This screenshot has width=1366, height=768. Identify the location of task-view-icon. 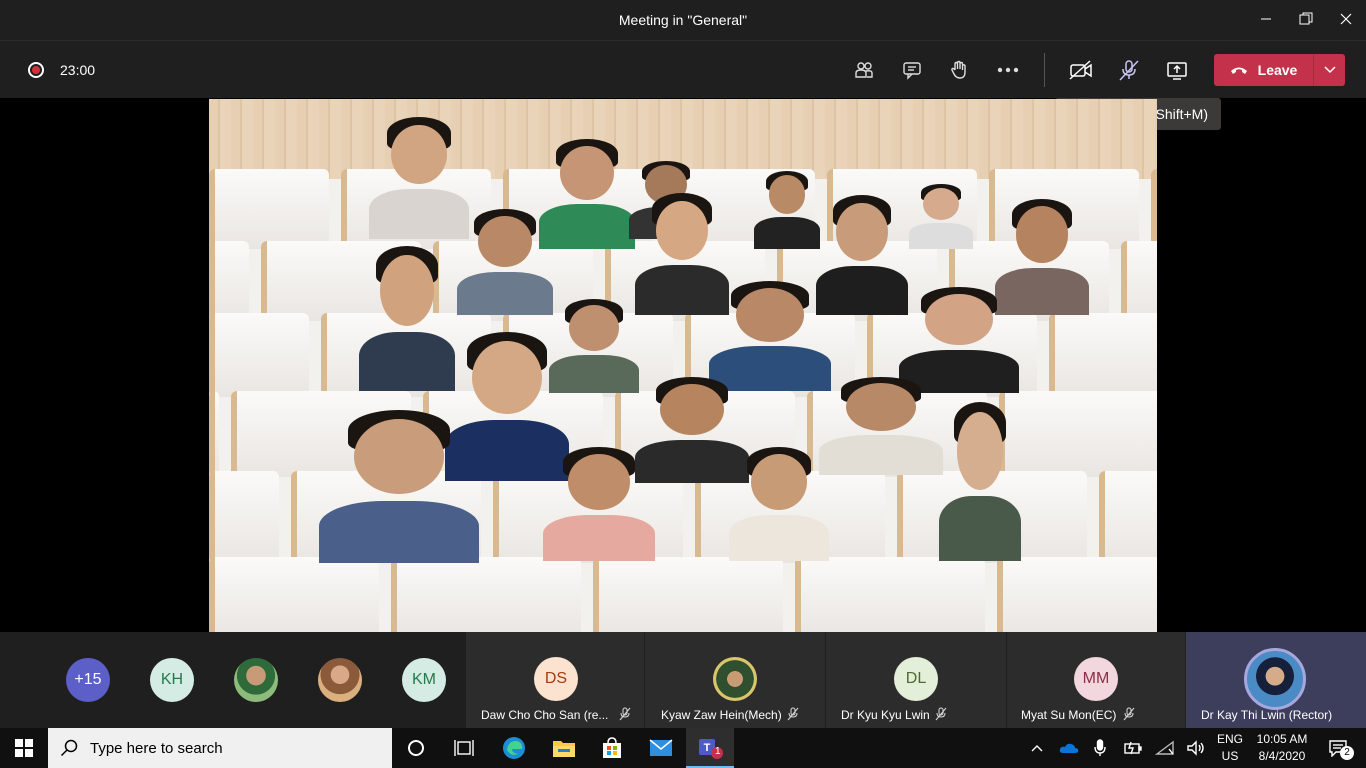
(464, 748).